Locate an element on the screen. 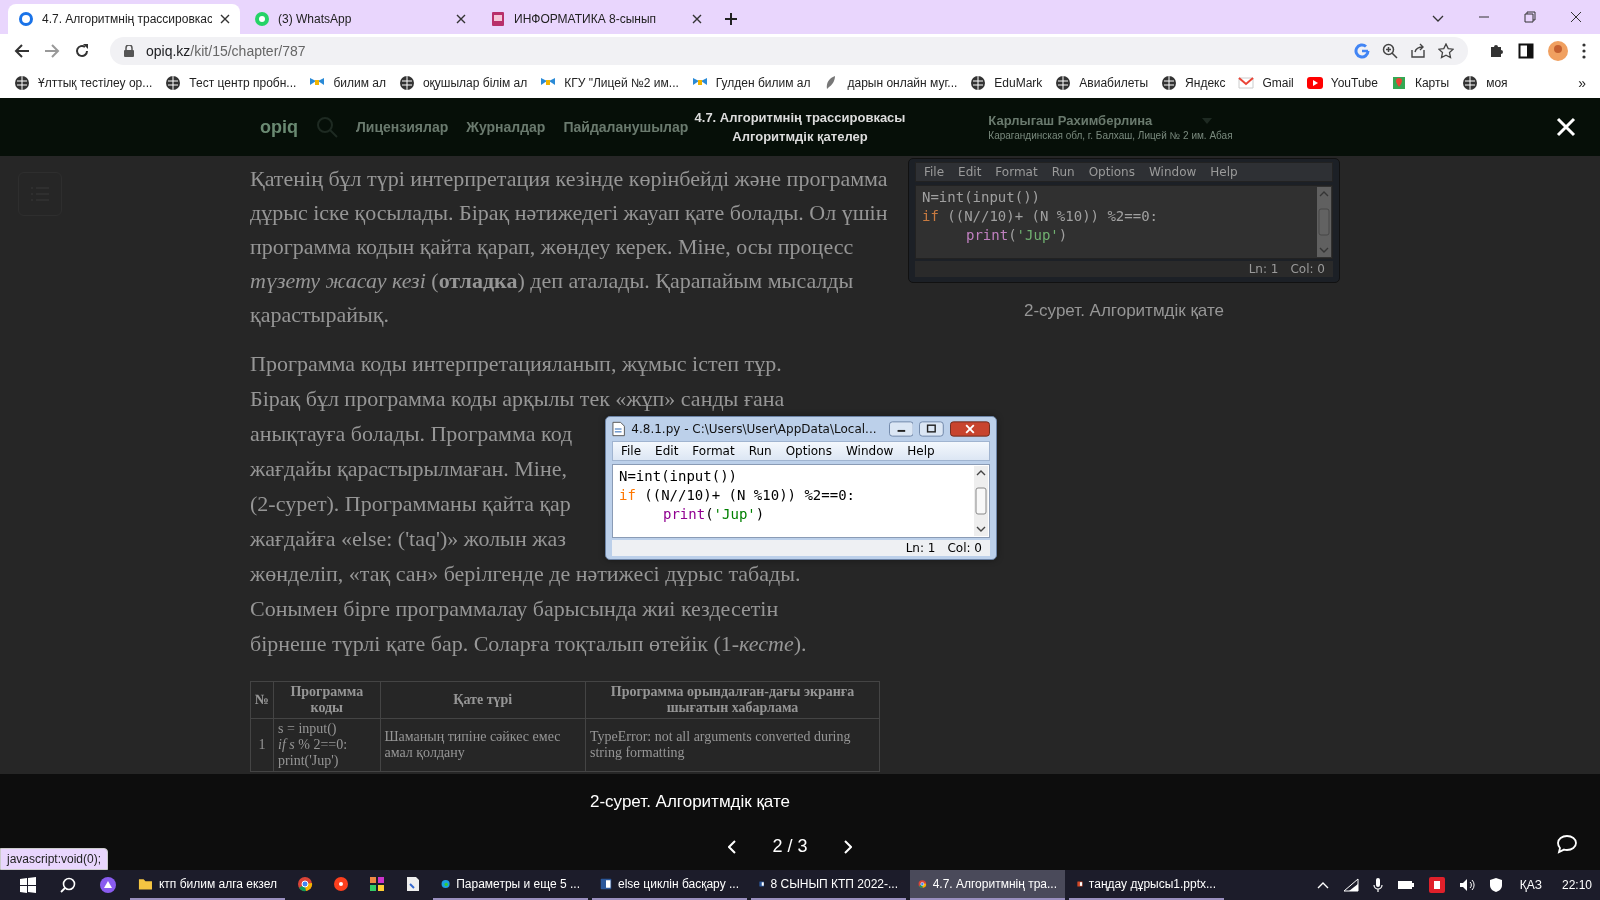  maximize-icon is located at coordinates (932, 429).